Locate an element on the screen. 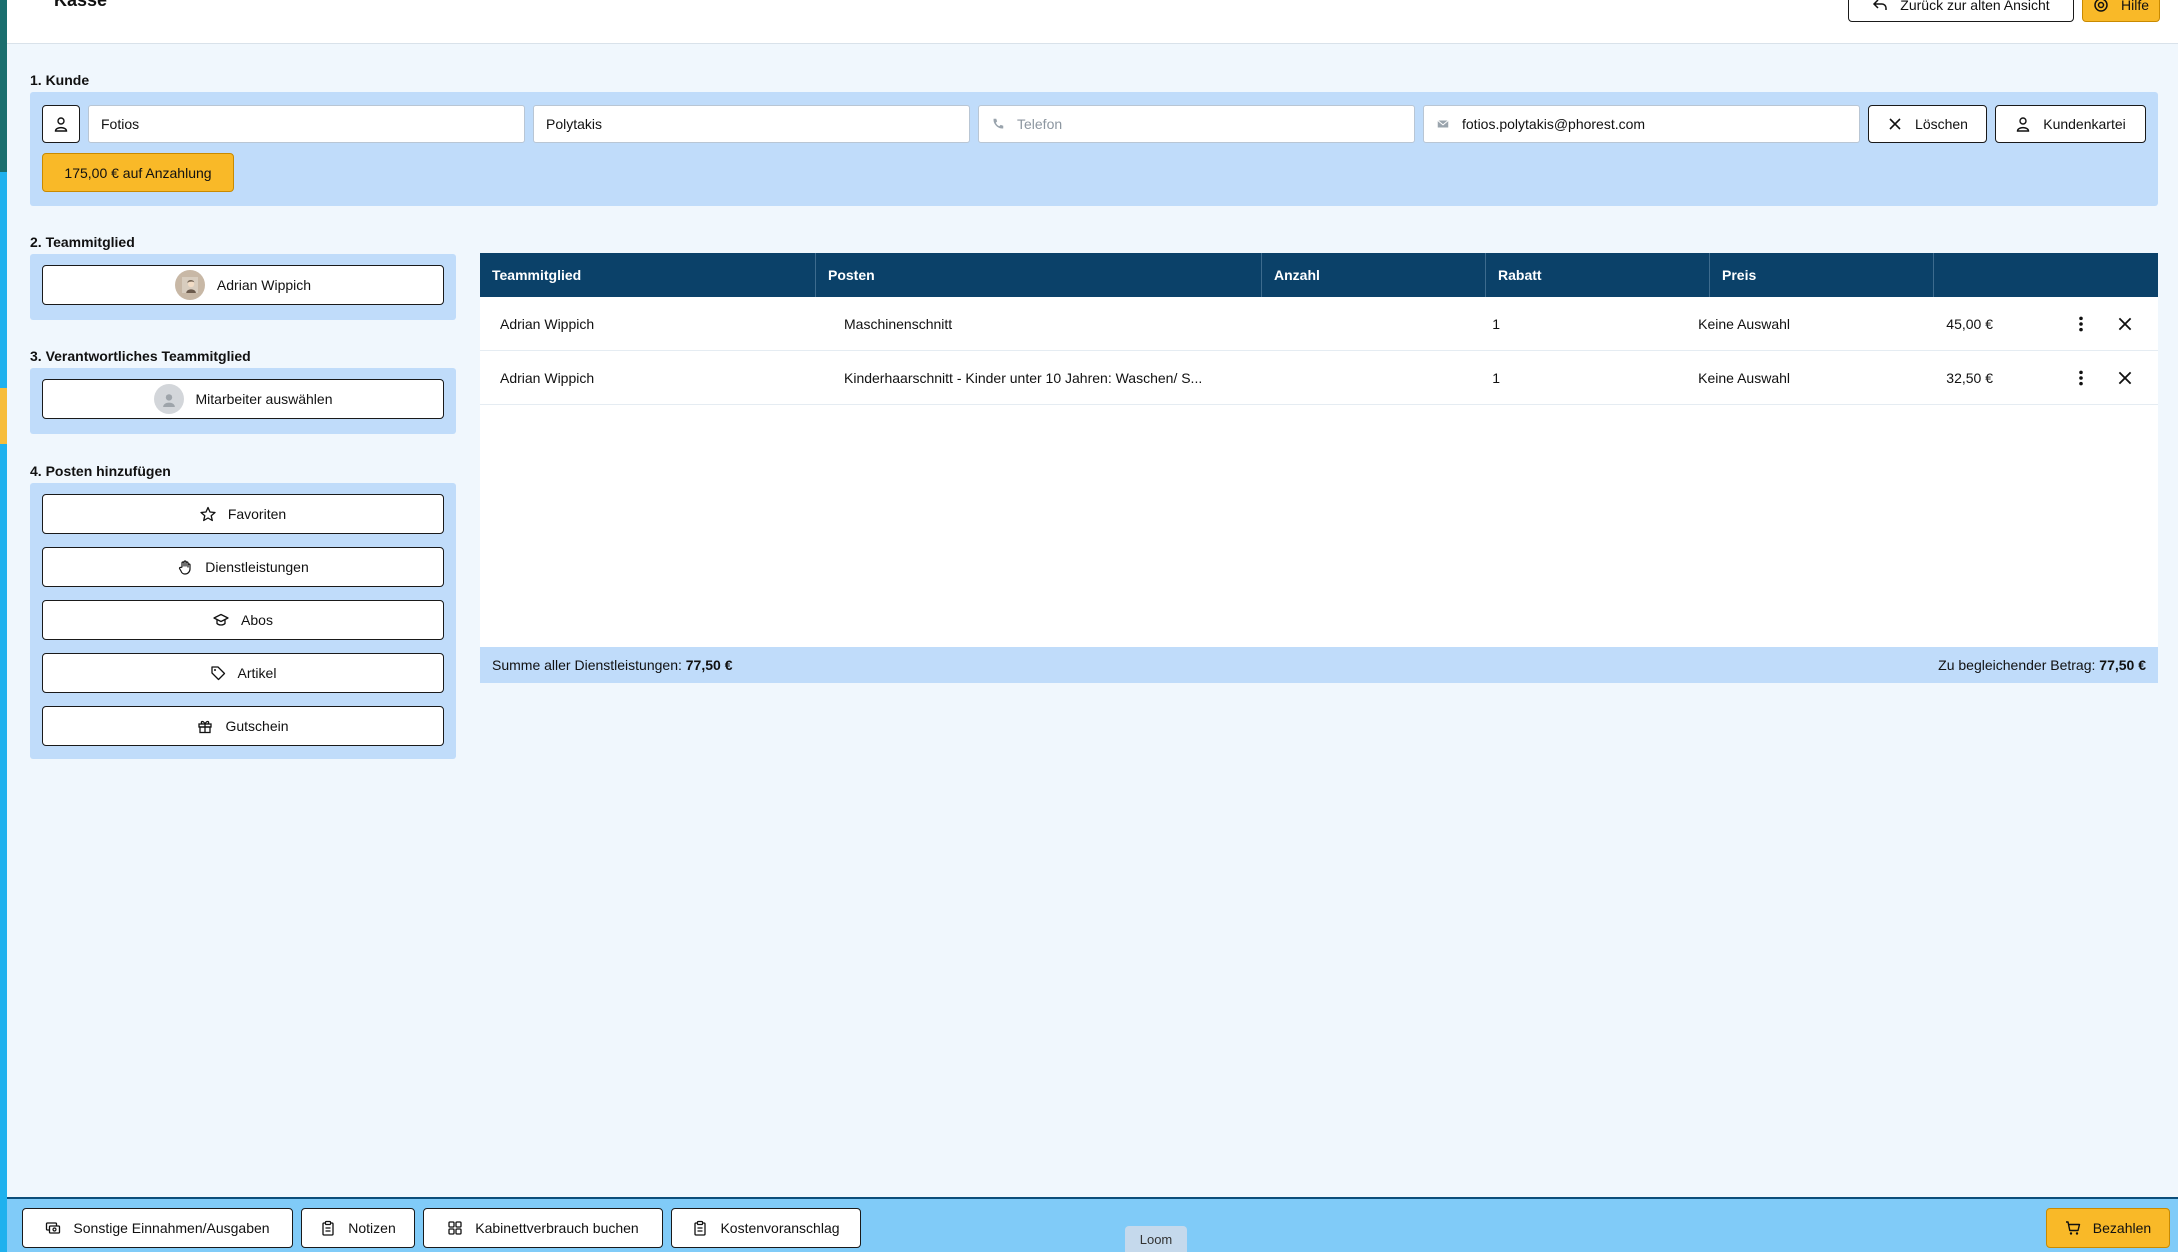 Image resolution: width=2178 pixels, height=1252 pixels. clear-customer-label: Löschen is located at coordinates (1941, 124).